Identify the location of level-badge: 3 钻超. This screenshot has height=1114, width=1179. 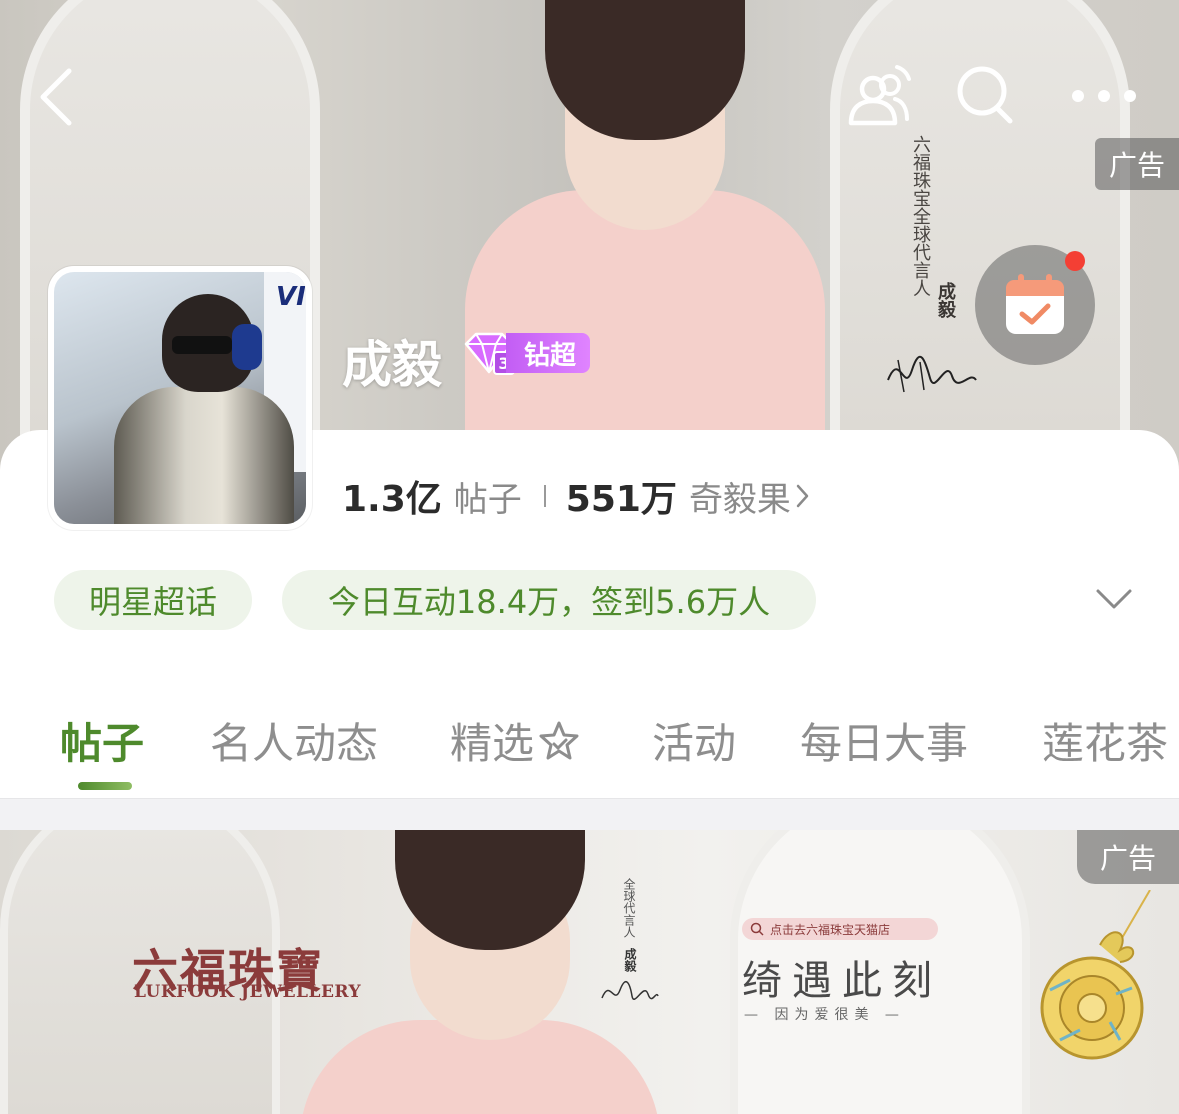
(526, 353).